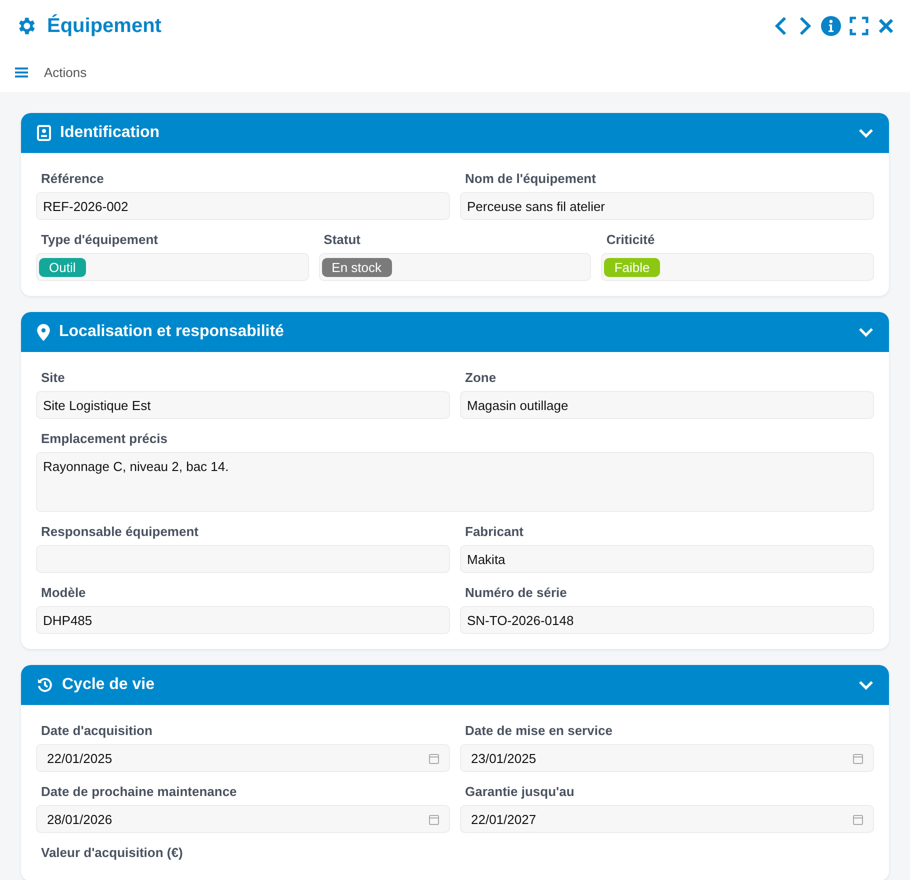 Image resolution: width=910 pixels, height=880 pixels. I want to click on chevron-left-icon, so click(781, 26).